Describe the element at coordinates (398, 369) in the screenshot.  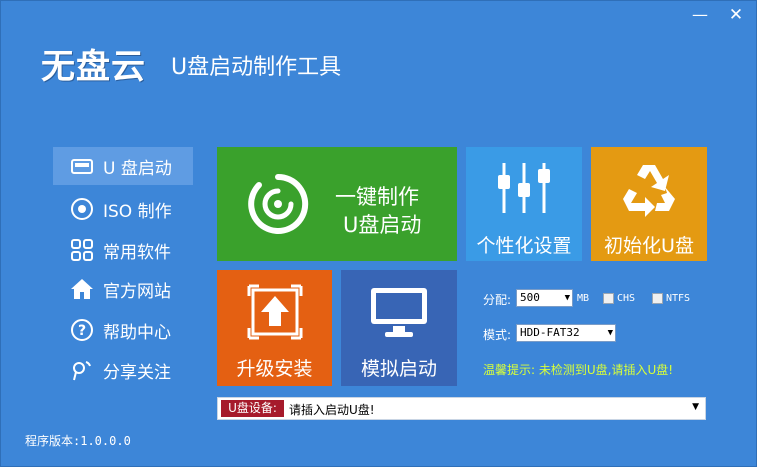
I see `tile-label: 模拟启动` at that location.